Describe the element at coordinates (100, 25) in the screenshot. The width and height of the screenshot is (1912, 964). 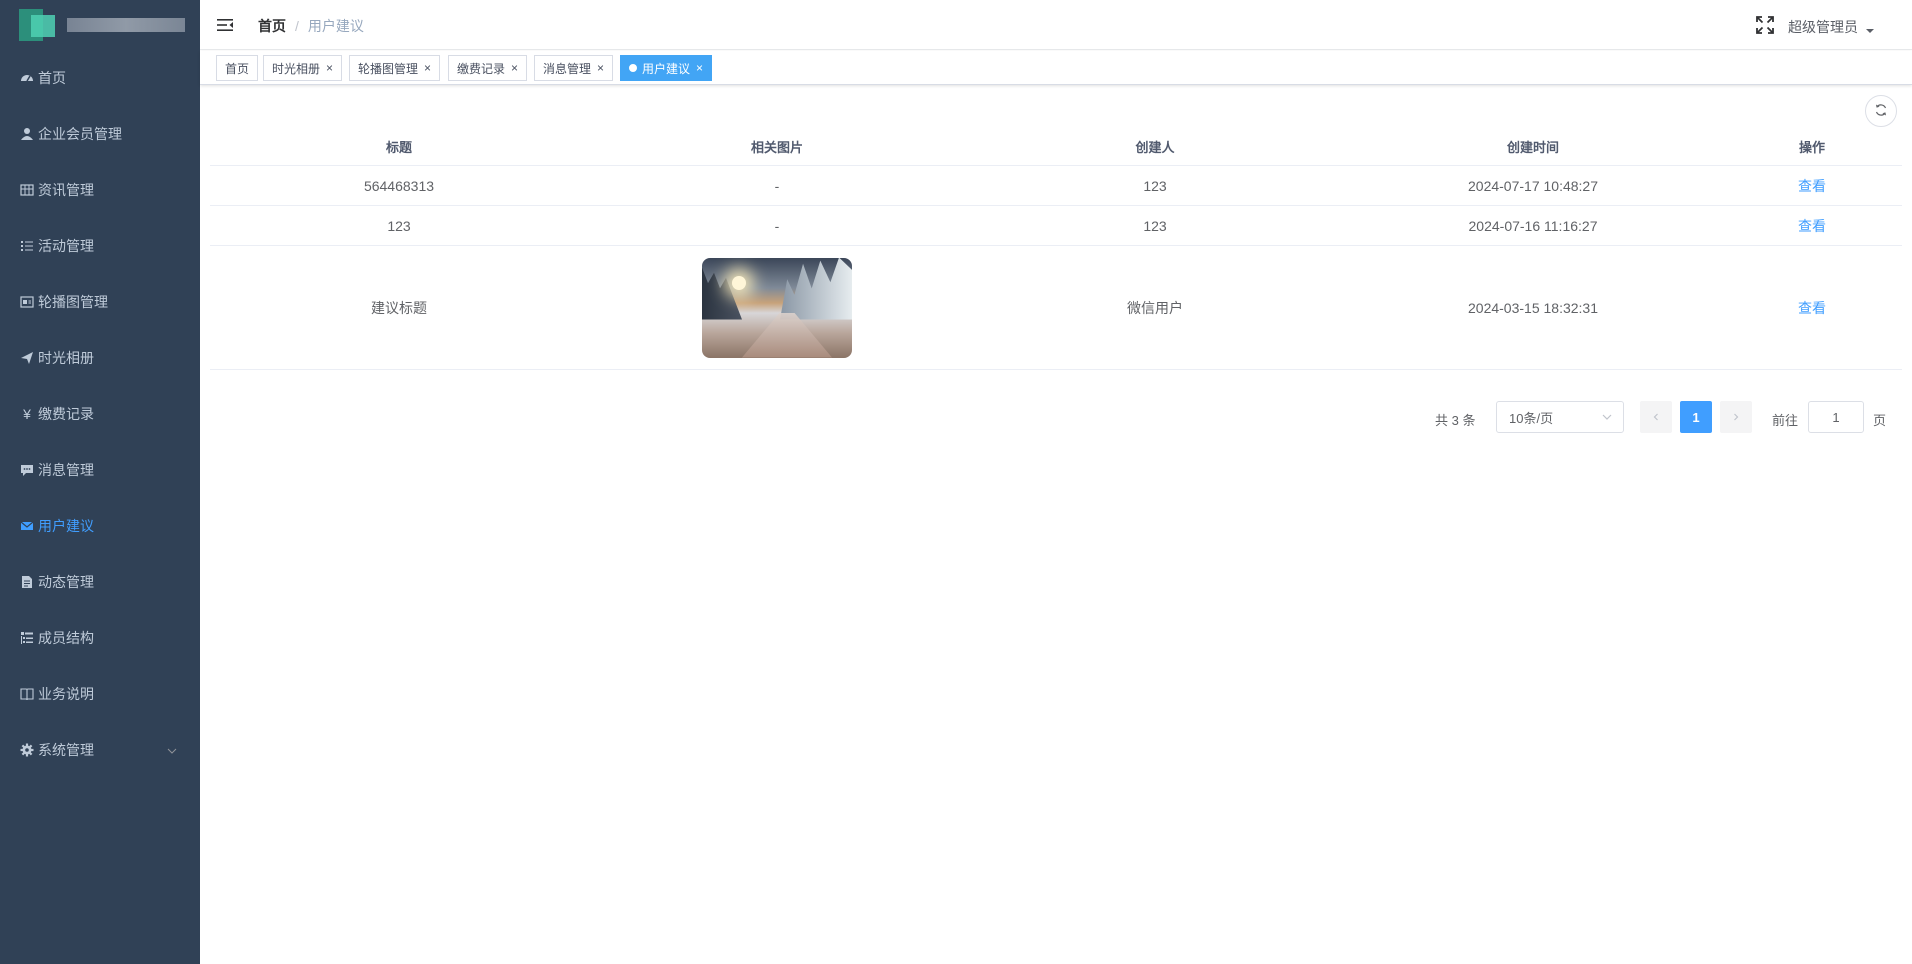
I see `logo` at that location.